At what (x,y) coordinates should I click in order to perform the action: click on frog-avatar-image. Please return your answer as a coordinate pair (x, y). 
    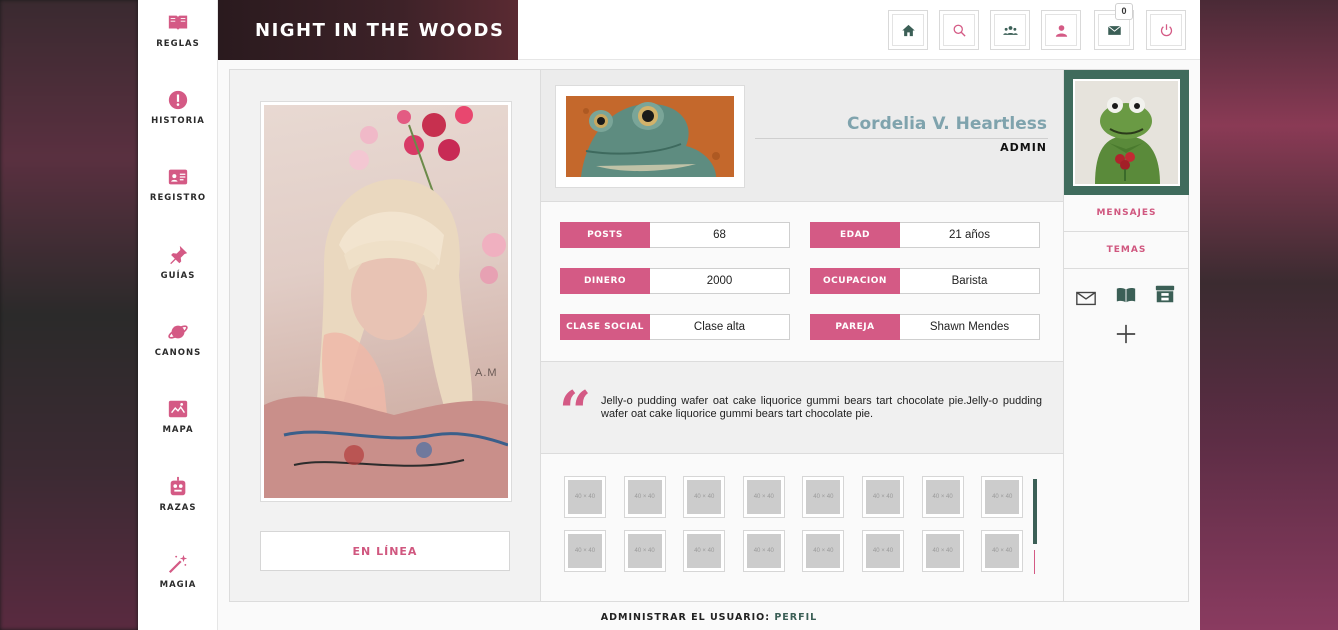
    Looking at the image, I should click on (650, 136).